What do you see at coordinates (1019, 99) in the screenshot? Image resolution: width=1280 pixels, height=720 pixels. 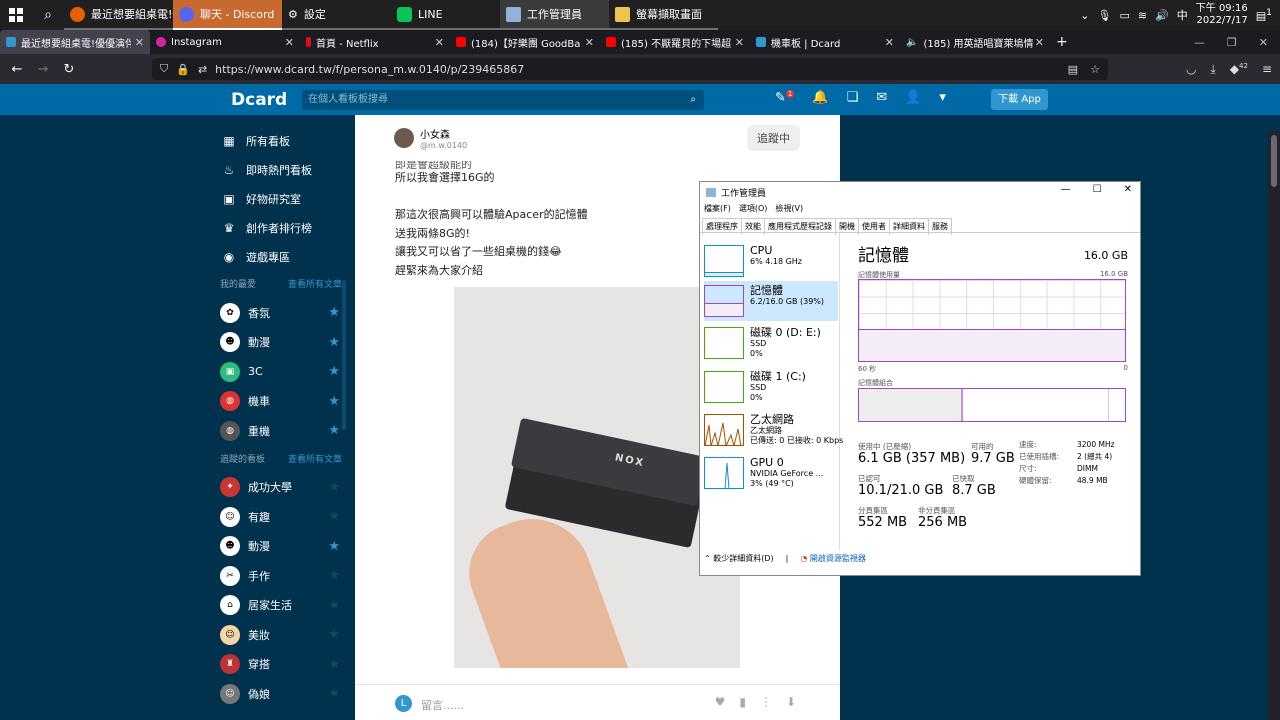 I see `download-app-button: 下載 App` at bounding box center [1019, 99].